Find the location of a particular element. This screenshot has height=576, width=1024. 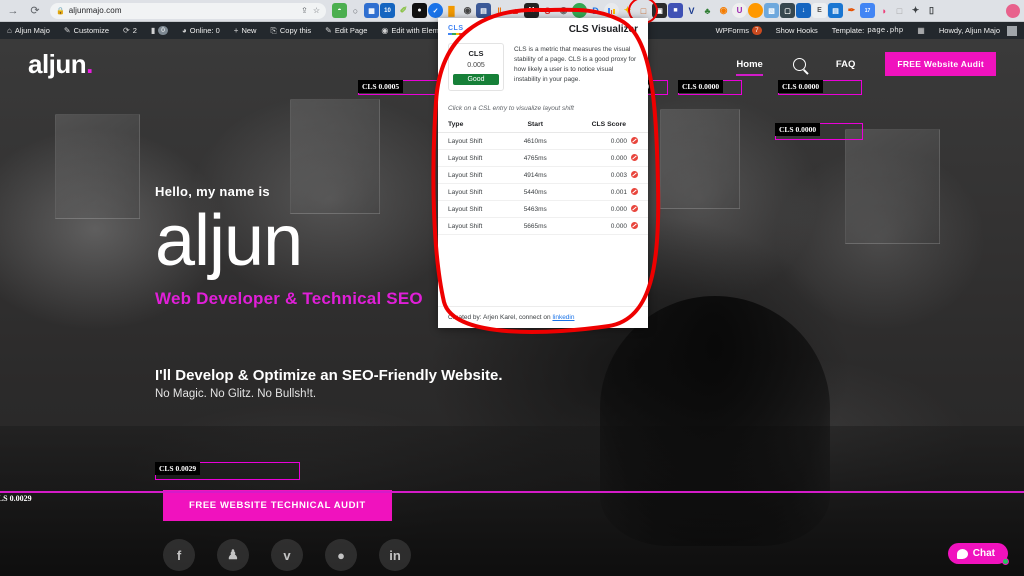

table-row: Layout Shift 5440ms 0.001 is located at coordinates (543, 192).